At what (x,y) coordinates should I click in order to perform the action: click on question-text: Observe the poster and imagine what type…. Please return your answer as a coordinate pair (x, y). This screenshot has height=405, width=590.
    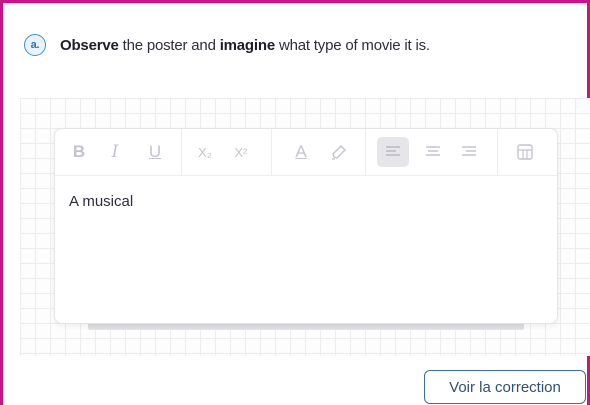
    Looking at the image, I should click on (245, 45).